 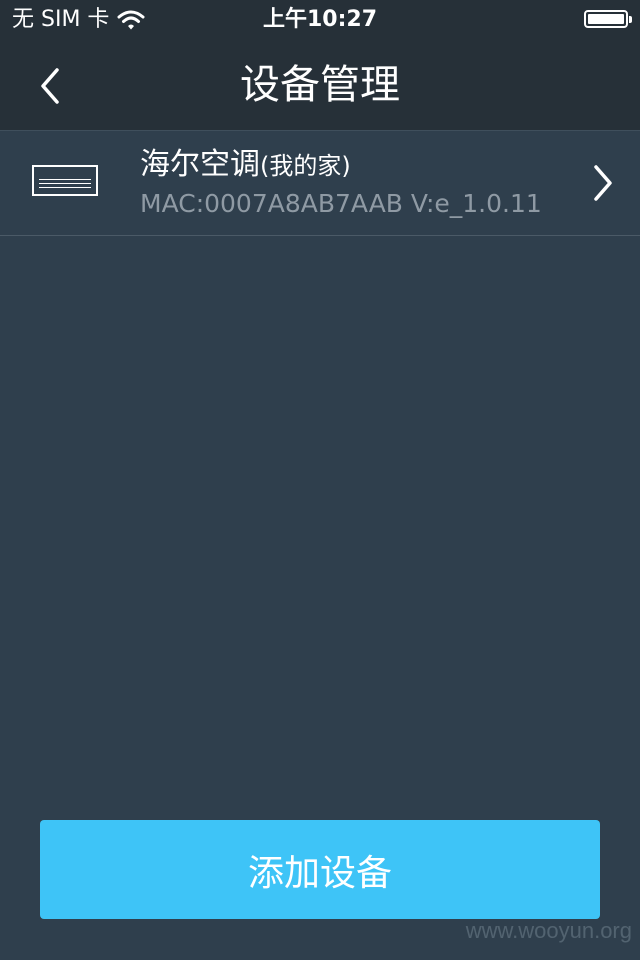 I want to click on device-name-label: 海尔空调, so click(x=200, y=164).